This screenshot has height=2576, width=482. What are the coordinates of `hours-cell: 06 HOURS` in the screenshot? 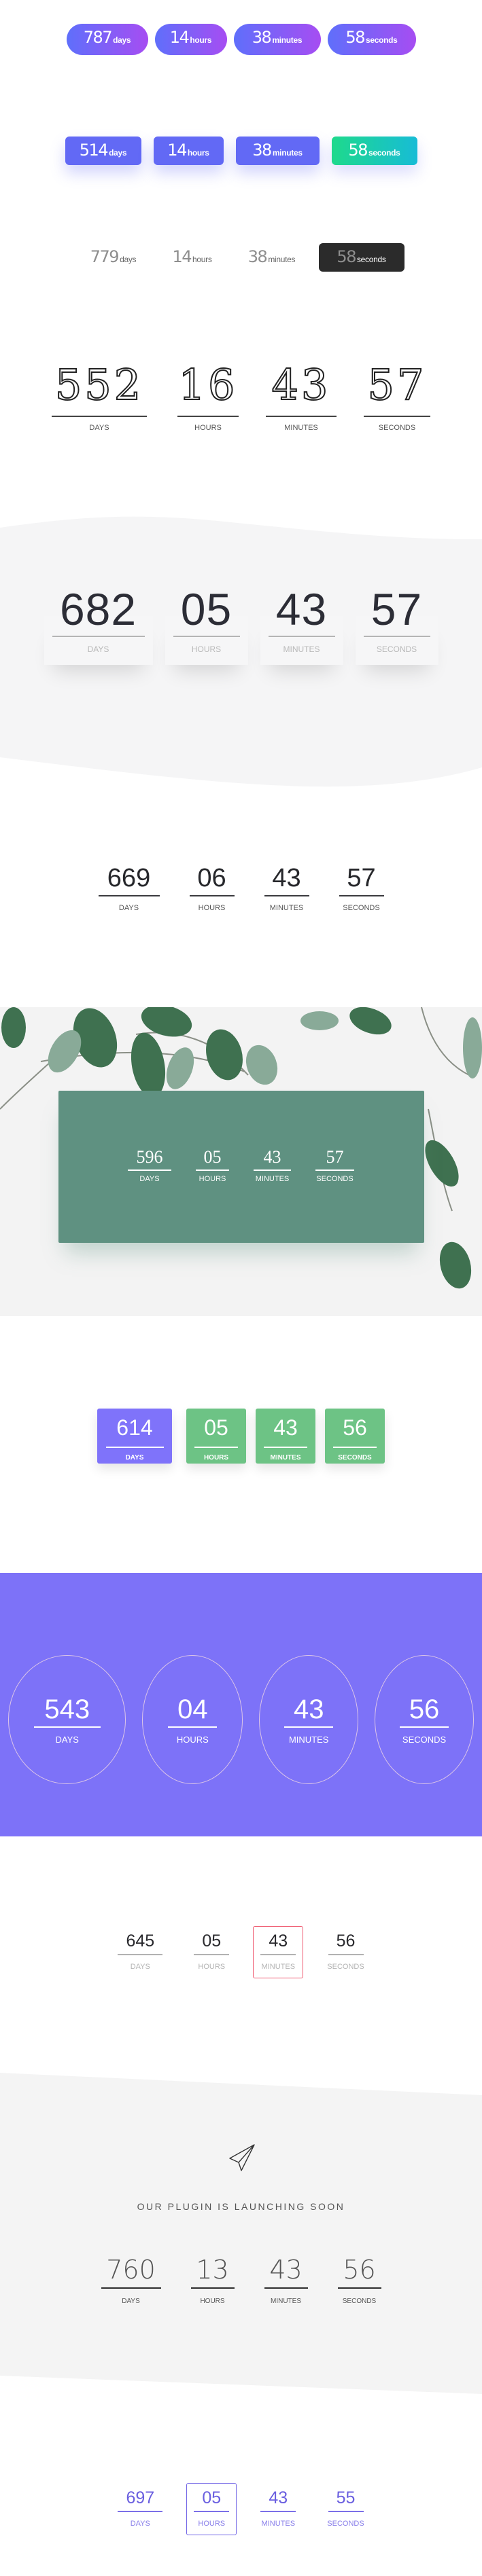 It's located at (212, 888).